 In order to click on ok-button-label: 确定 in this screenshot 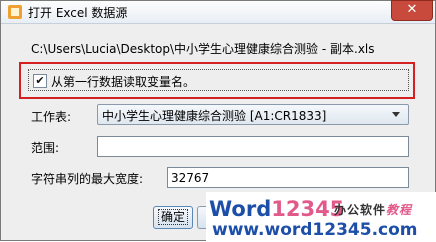, I will do `click(173, 217)`.